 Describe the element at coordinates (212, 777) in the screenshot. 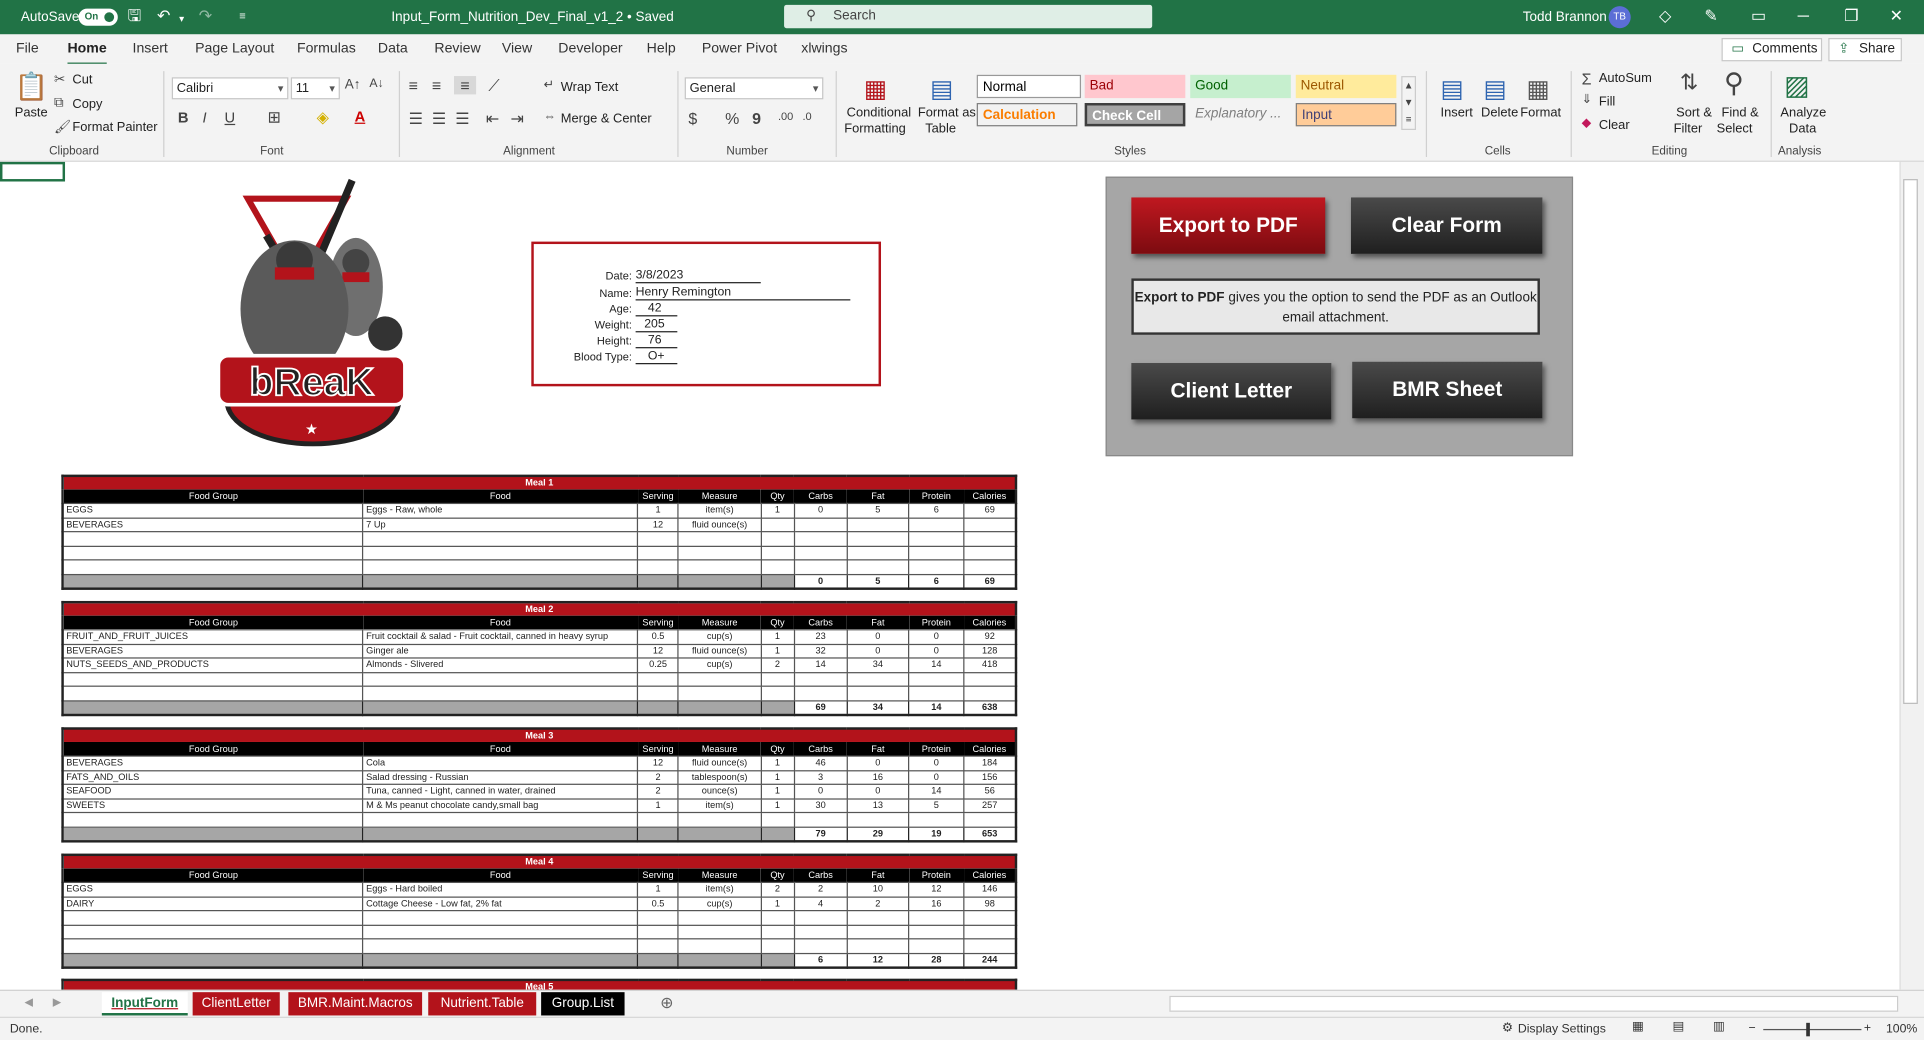

I see `table-cell: FATS_AND_OILS` at that location.